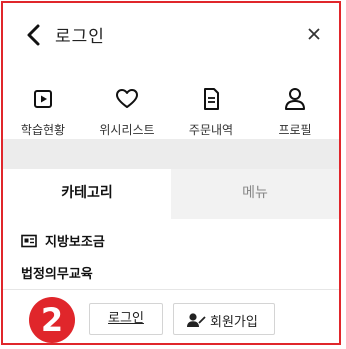 The image size is (346, 349). I want to click on signup-button-label: 회원가입, so click(234, 322).